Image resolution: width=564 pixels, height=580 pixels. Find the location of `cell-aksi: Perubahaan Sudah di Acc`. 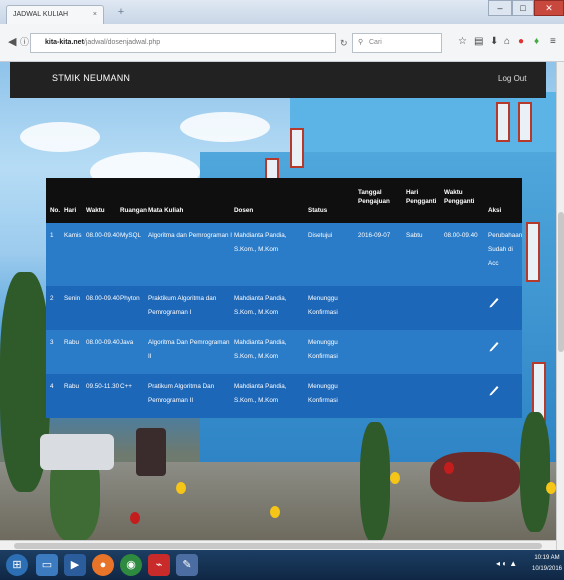

cell-aksi: Perubahaan Sudah di Acc is located at coordinates (505, 249).